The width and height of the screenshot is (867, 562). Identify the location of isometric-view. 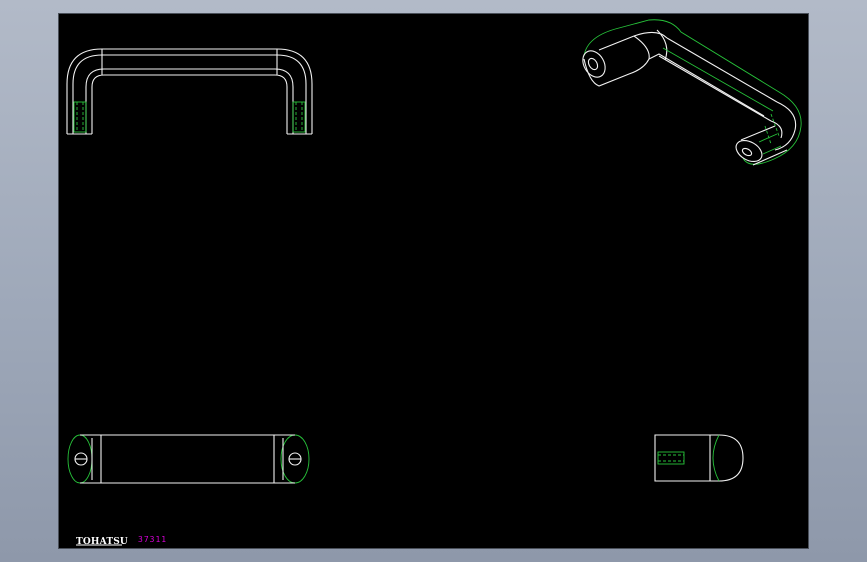
(692, 92).